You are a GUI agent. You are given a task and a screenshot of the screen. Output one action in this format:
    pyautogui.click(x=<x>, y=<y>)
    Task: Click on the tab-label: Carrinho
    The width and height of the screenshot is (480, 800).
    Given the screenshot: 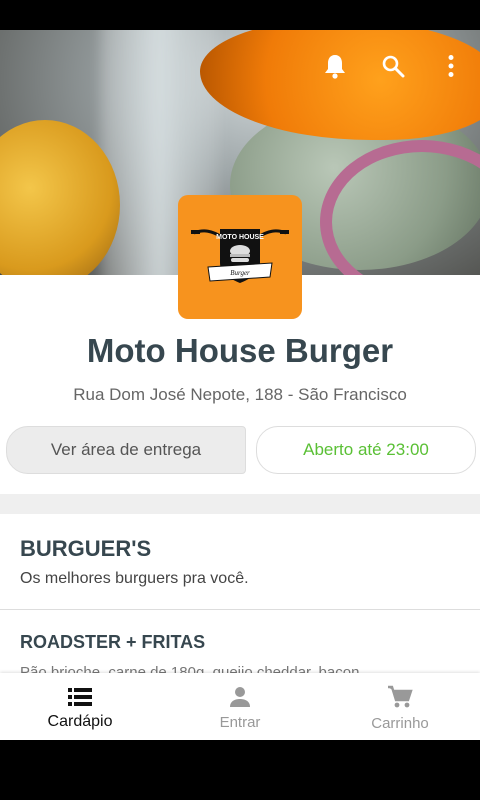 What is the action you would take?
    pyautogui.click(x=400, y=723)
    